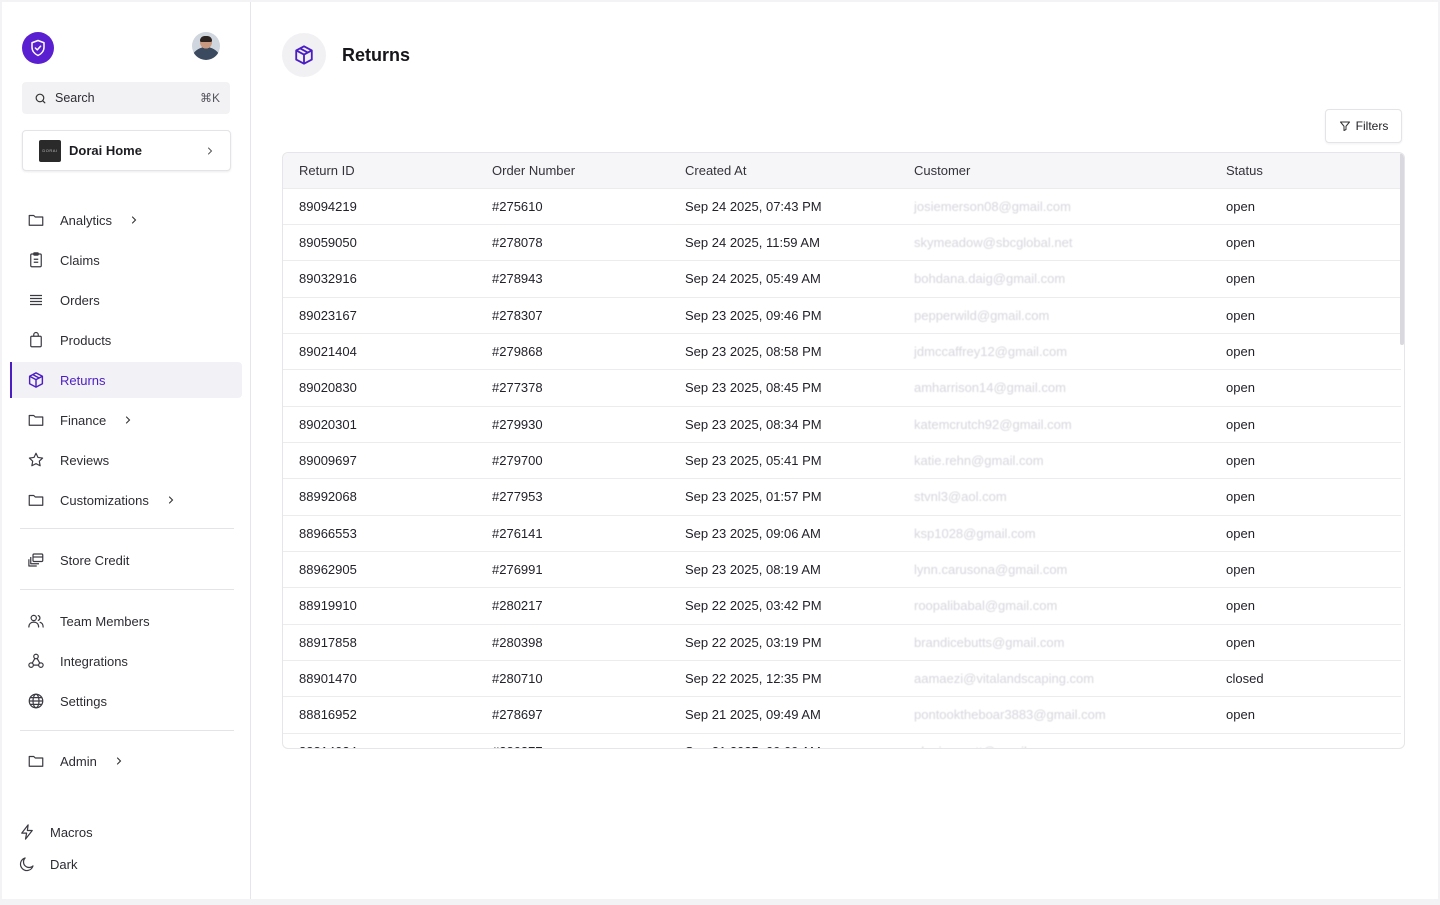  What do you see at coordinates (27, 832) in the screenshot?
I see `lightning-icon` at bounding box center [27, 832].